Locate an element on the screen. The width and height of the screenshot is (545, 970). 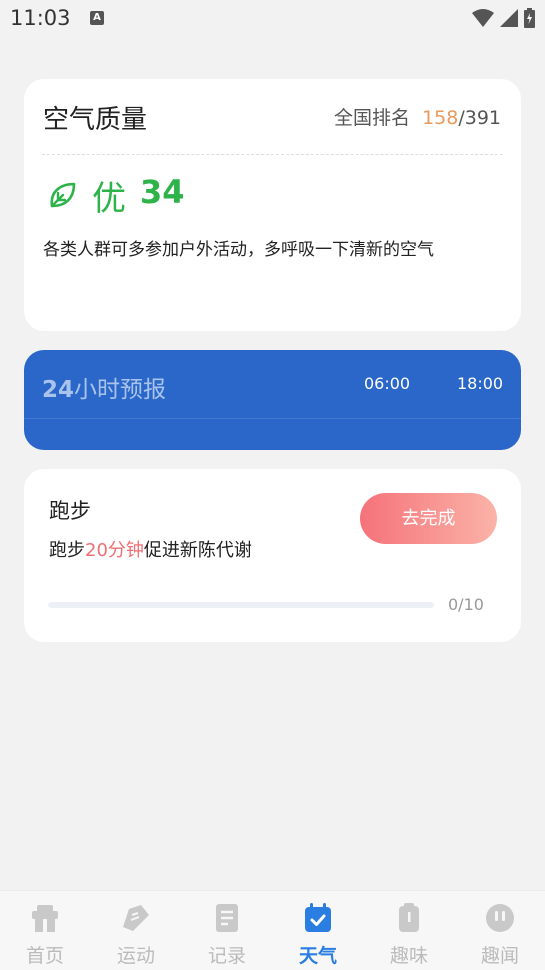
task-progress-bar is located at coordinates (241, 605).